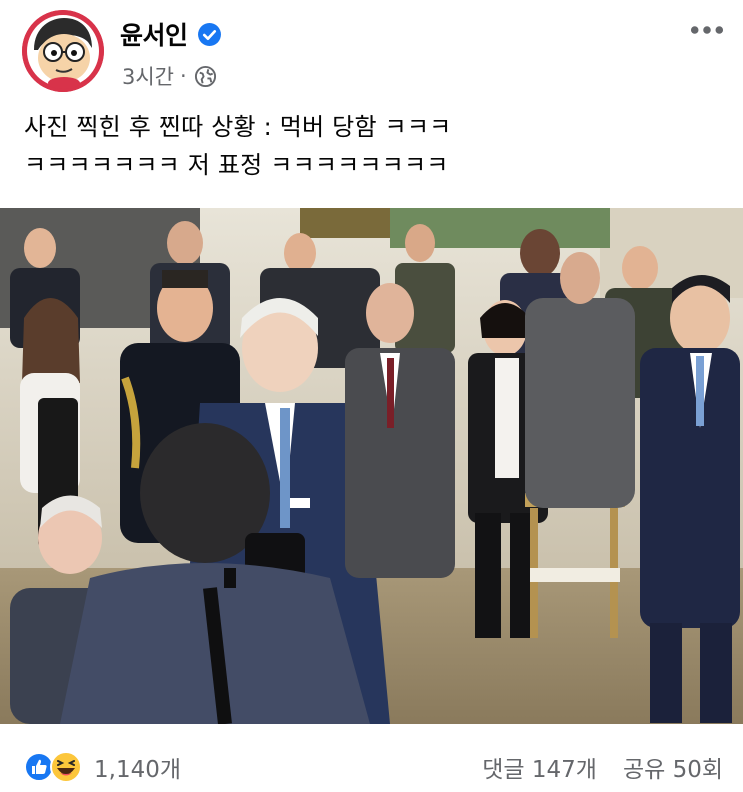 This screenshot has width=743, height=792. I want to click on shares-count-link: 공유 50회, so click(673, 767).